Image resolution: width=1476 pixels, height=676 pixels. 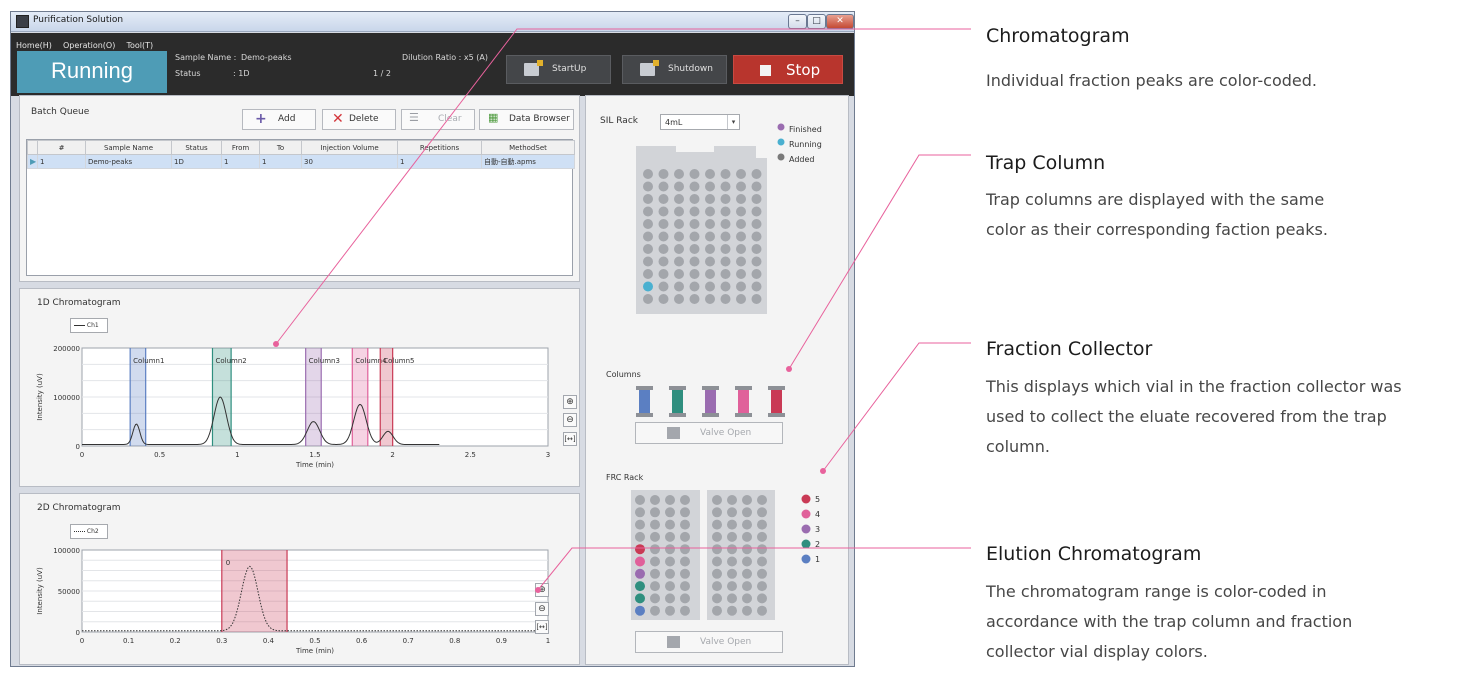 What do you see at coordinates (241, 73) in the screenshot?
I see `status-value: : 1D` at bounding box center [241, 73].